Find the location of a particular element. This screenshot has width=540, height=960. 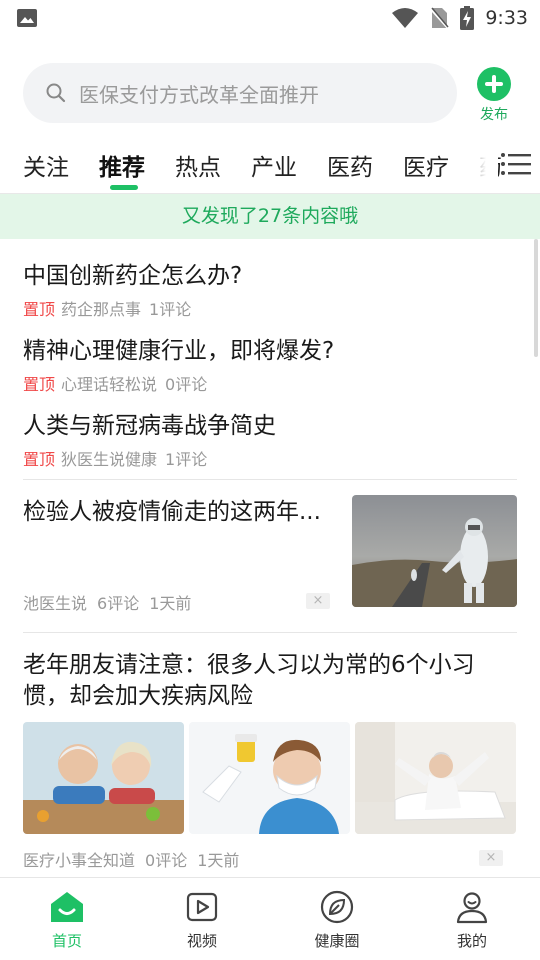

no-sim-icon is located at coordinates (440, 18).